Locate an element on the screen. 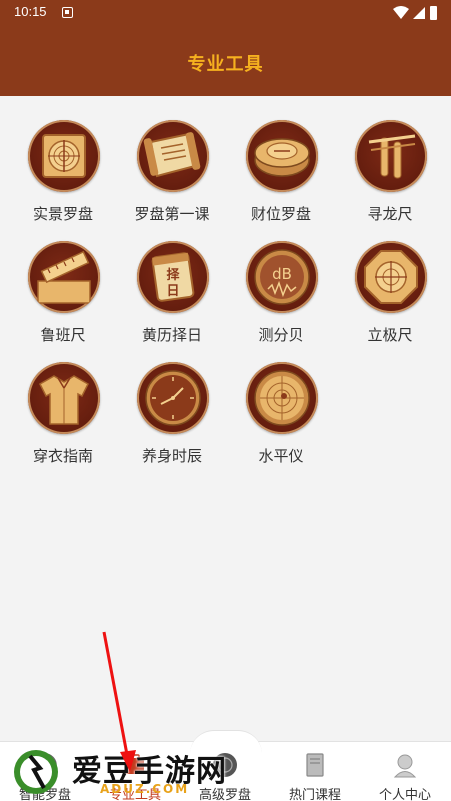 This screenshot has height=801, width=451. tool-luopan-diyike: 罗盘第一课 is located at coordinates (172, 159).